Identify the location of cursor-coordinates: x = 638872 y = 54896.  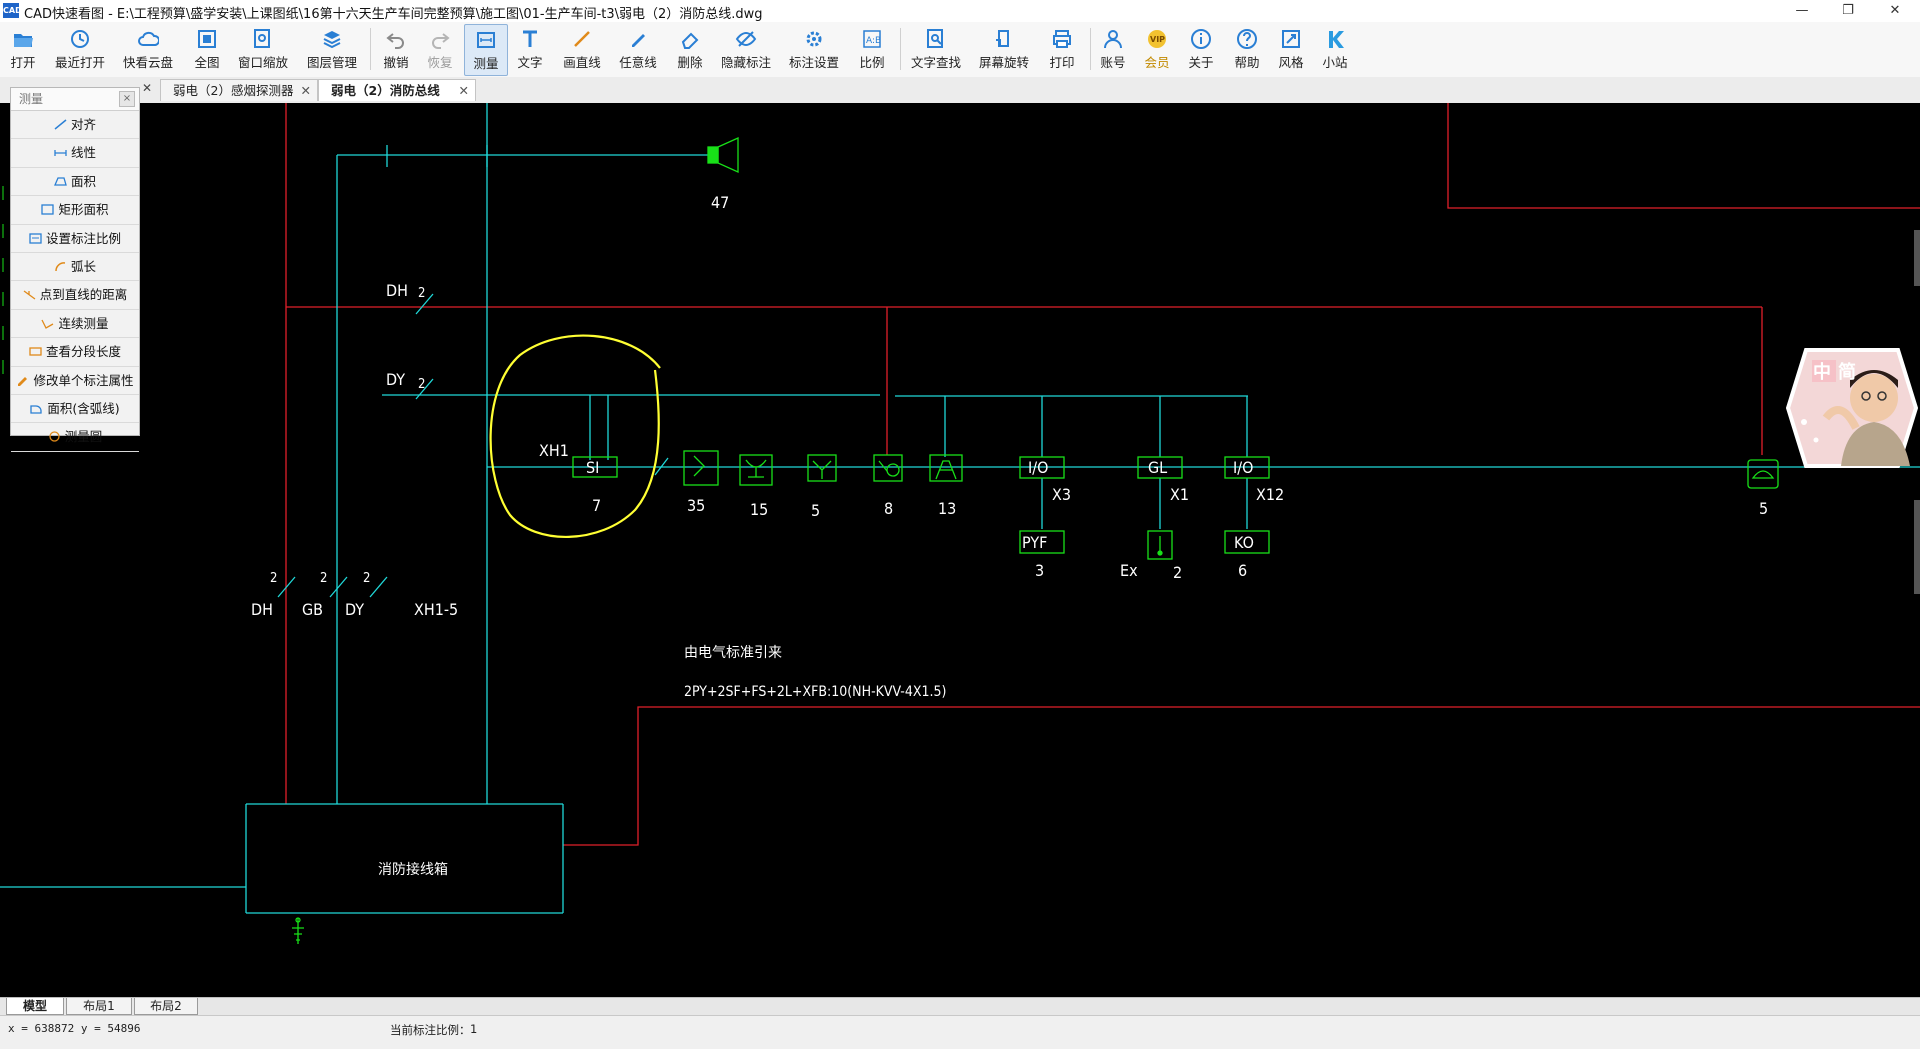
(74, 1028).